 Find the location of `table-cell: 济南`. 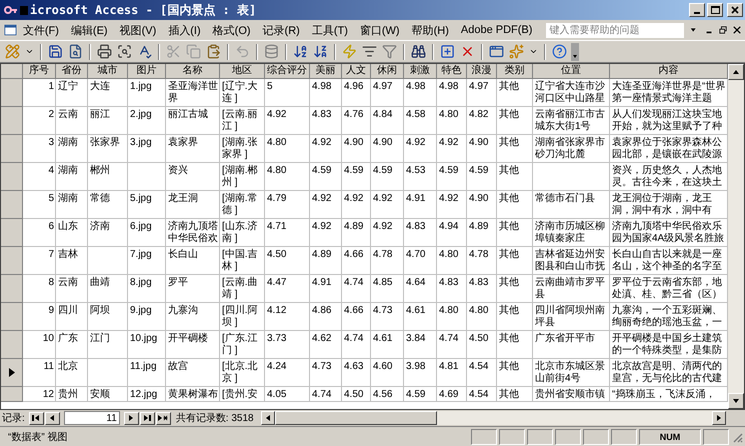

table-cell: 济南 is located at coordinates (108, 233).